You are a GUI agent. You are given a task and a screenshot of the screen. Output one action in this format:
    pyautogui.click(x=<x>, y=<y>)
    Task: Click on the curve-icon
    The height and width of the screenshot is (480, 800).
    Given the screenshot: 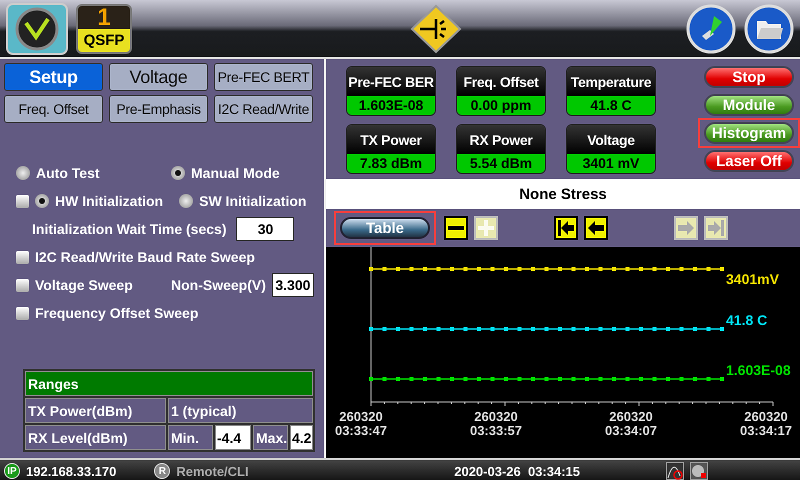 What is the action you would take?
    pyautogui.click(x=675, y=471)
    